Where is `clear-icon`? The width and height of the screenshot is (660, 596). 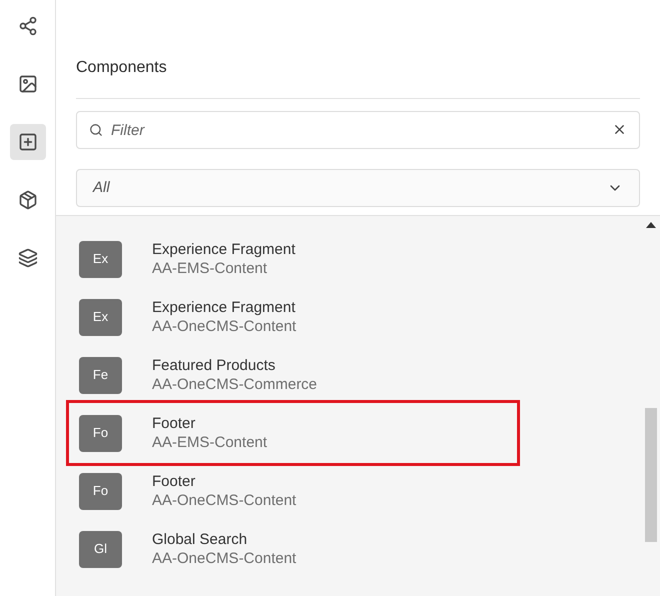
clear-icon is located at coordinates (619, 129).